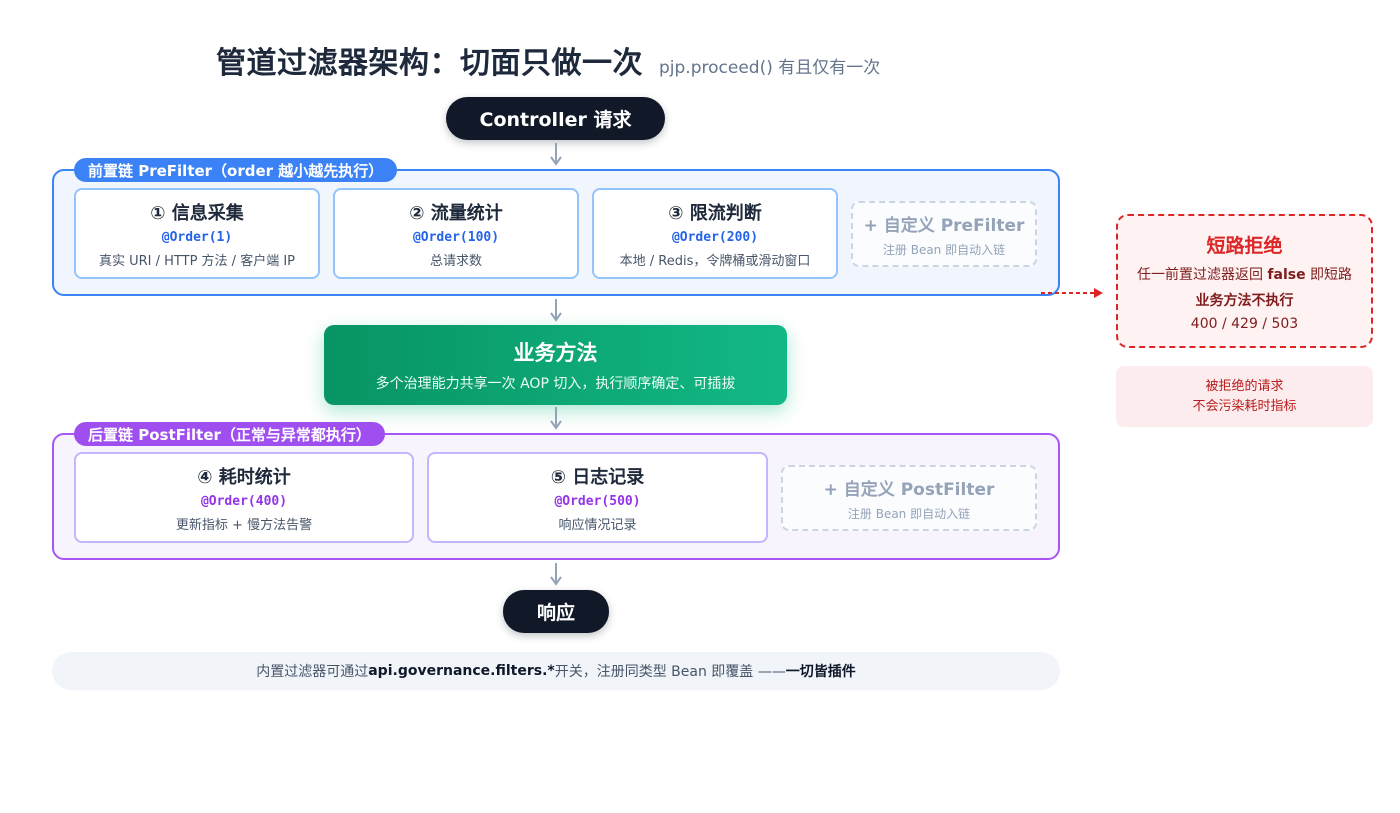 The height and width of the screenshot is (813, 1400). I want to click on postfilter-card-logging: ⑤ 日志记录 @Order(500) 响应情况记录, so click(597, 497).